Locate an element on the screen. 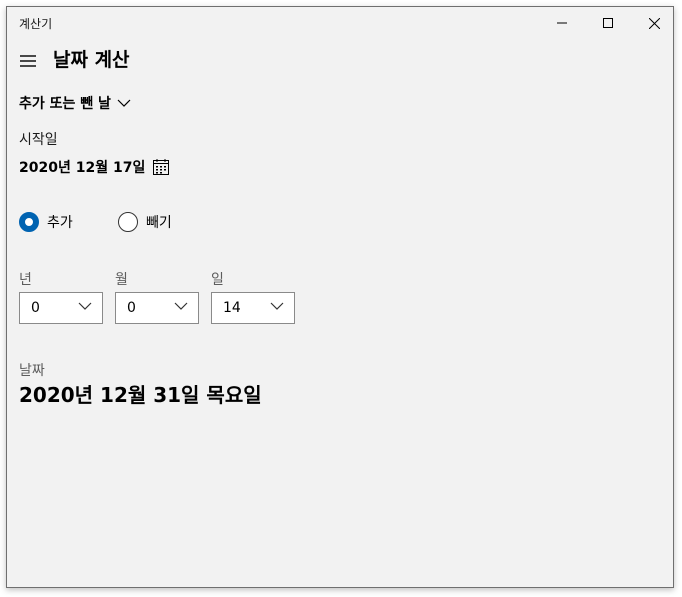  hamburger-icon is located at coordinates (28, 61).